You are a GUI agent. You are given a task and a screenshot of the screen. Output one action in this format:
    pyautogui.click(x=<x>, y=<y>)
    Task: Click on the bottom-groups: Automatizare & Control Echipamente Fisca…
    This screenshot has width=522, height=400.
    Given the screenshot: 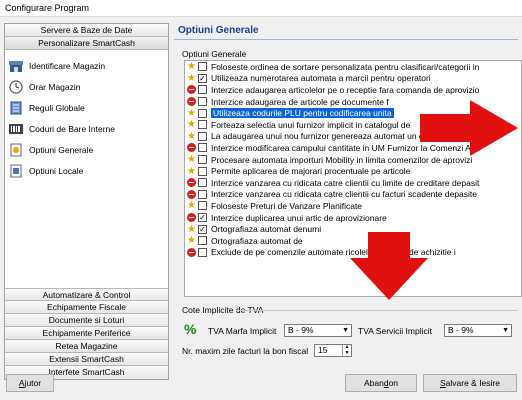 What is the action you would take?
    pyautogui.click(x=86, y=333)
    